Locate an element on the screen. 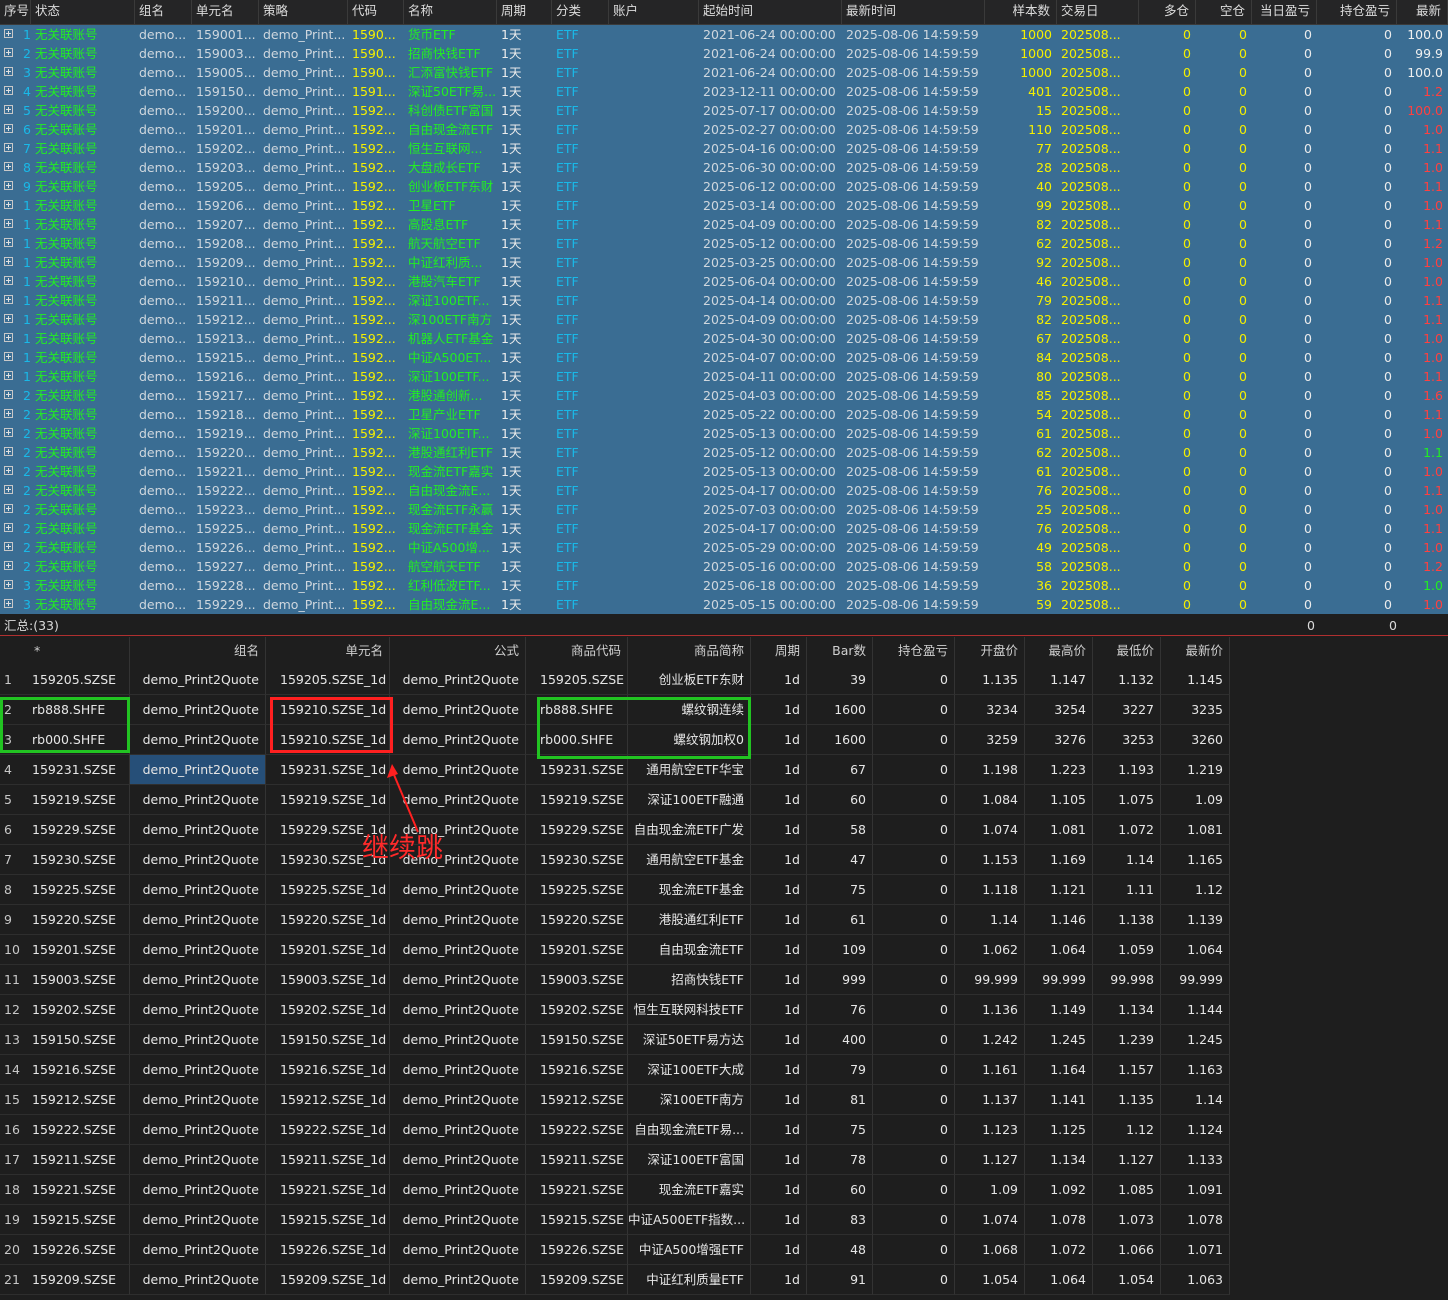 Image resolution: width=1448 pixels, height=1300 pixels. quote-cell: 1.124 is located at coordinates (1195, 1130).